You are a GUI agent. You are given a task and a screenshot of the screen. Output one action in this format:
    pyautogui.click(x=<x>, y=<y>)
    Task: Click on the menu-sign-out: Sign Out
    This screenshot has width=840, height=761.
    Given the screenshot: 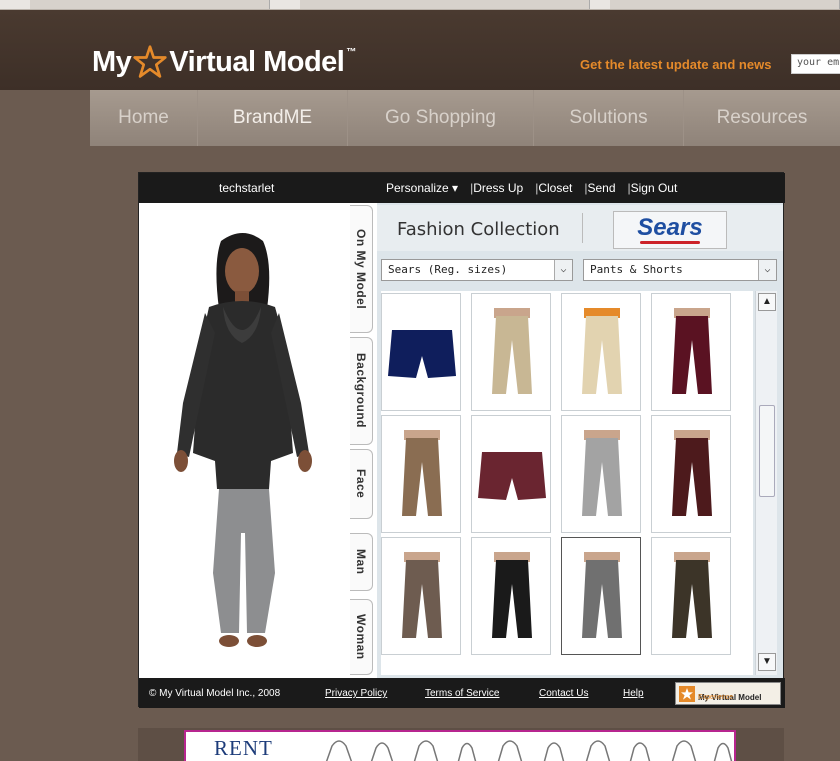 What is the action you would take?
    pyautogui.click(x=654, y=188)
    